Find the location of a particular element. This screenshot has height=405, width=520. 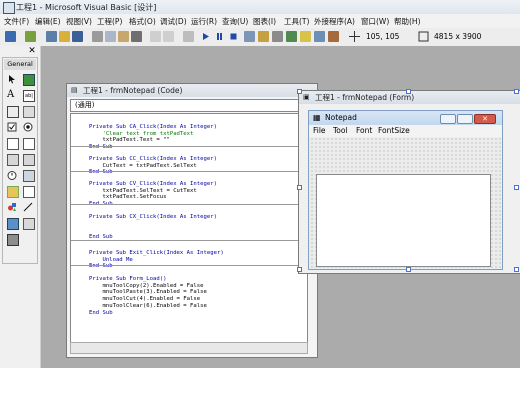

object-browser-icon is located at coordinates (291, 36).